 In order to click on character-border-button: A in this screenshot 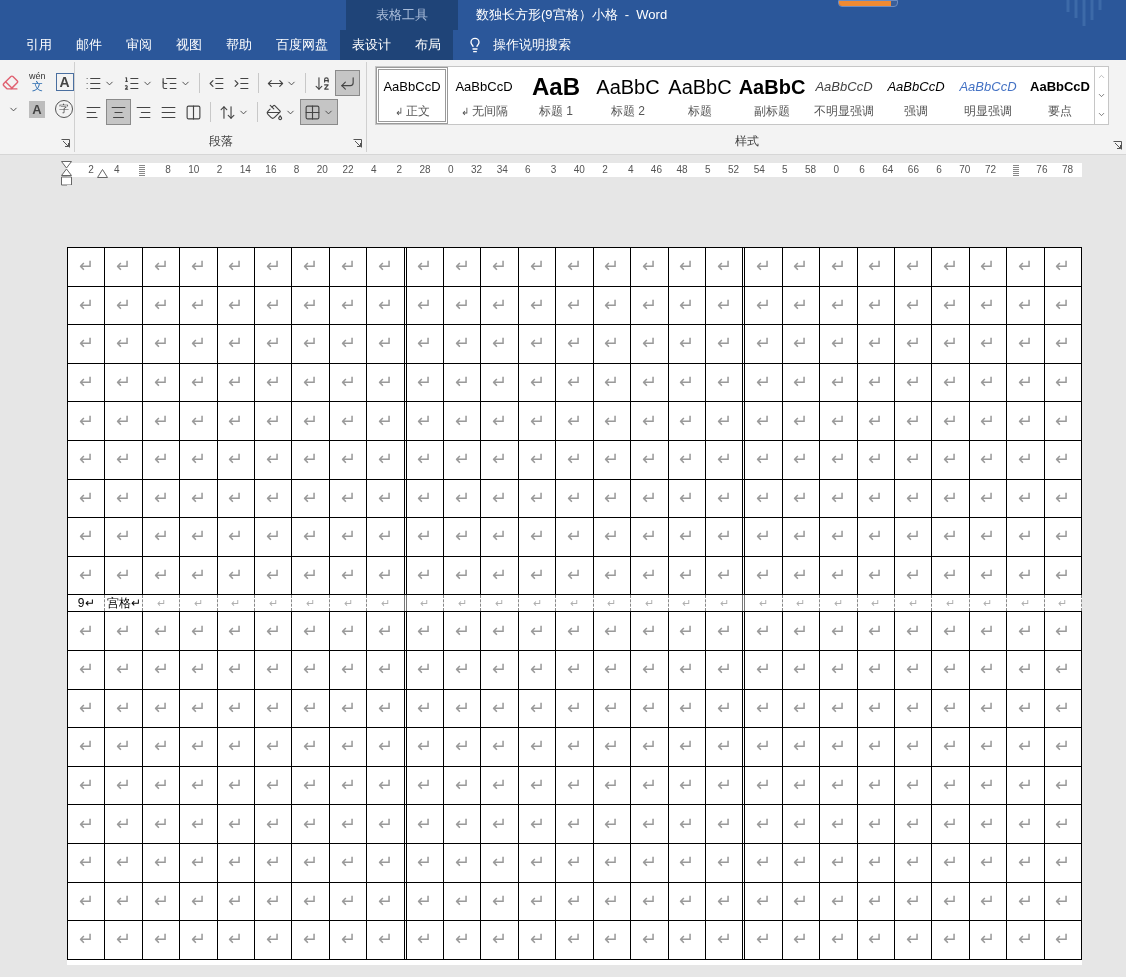, I will do `click(64, 82)`.